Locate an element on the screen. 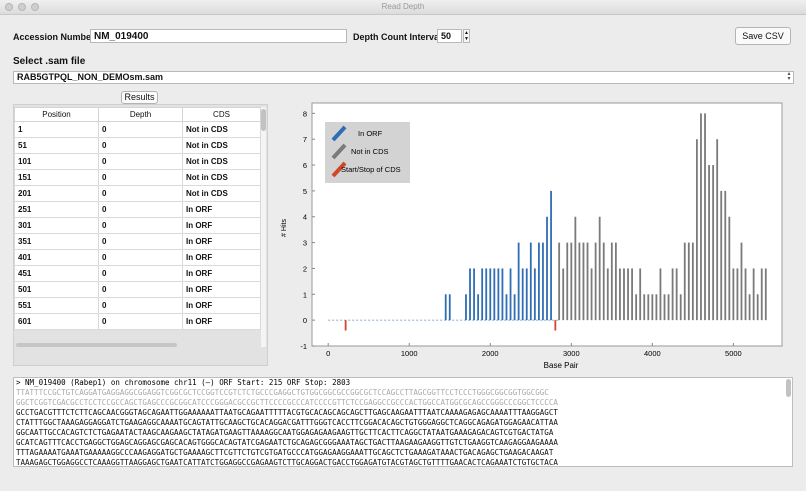 This screenshot has height=491, width=806. col-depth-header: Depth is located at coordinates (140, 114).